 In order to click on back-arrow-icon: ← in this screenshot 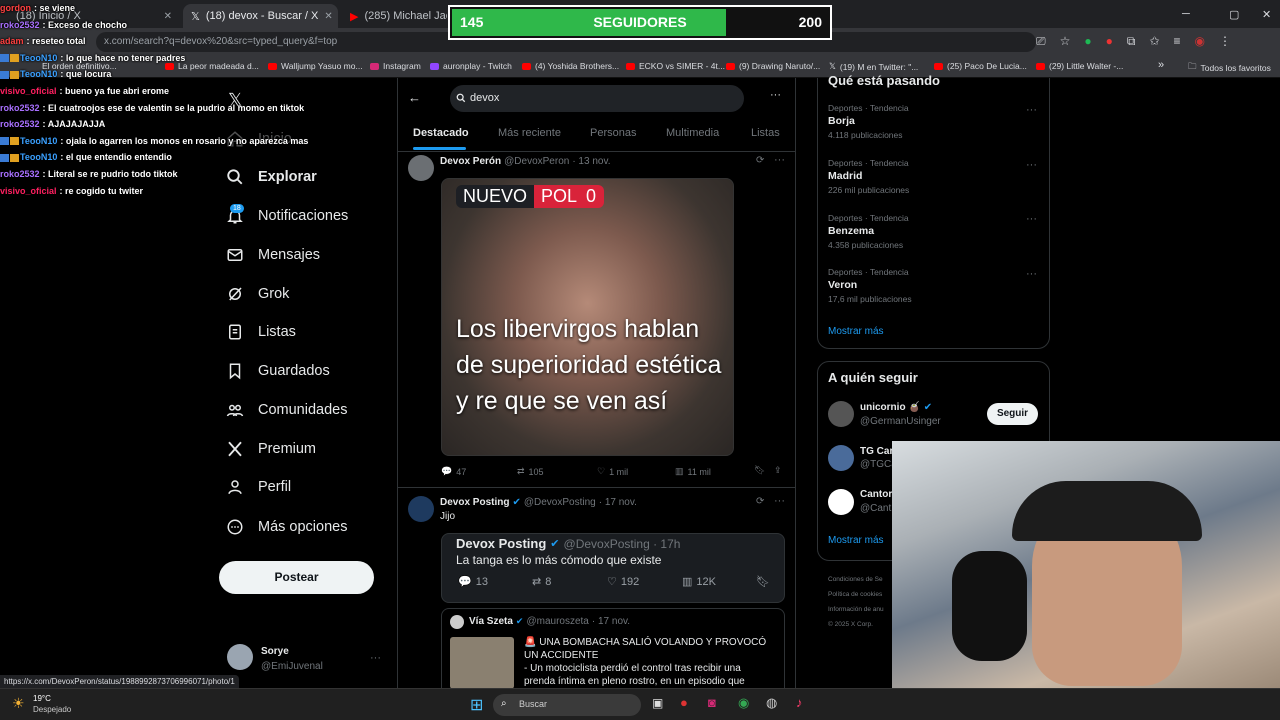, I will do `click(414, 97)`.